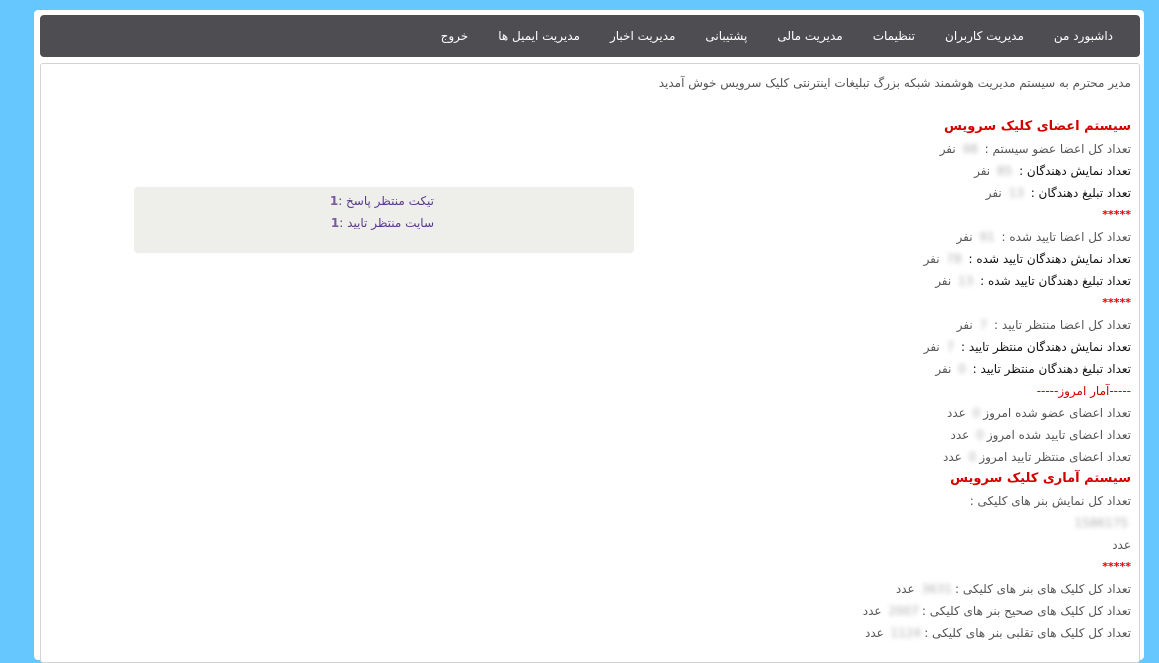 This screenshot has height=663, width=1159. What do you see at coordinates (903, 611) in the screenshot?
I see `clicks-valid-value: 2007` at bounding box center [903, 611].